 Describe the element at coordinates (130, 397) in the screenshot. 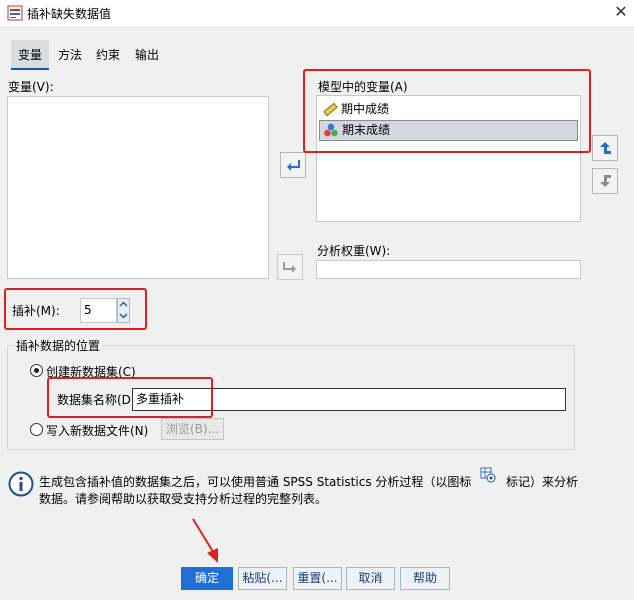

I see `highlight-box-dataset-name` at that location.